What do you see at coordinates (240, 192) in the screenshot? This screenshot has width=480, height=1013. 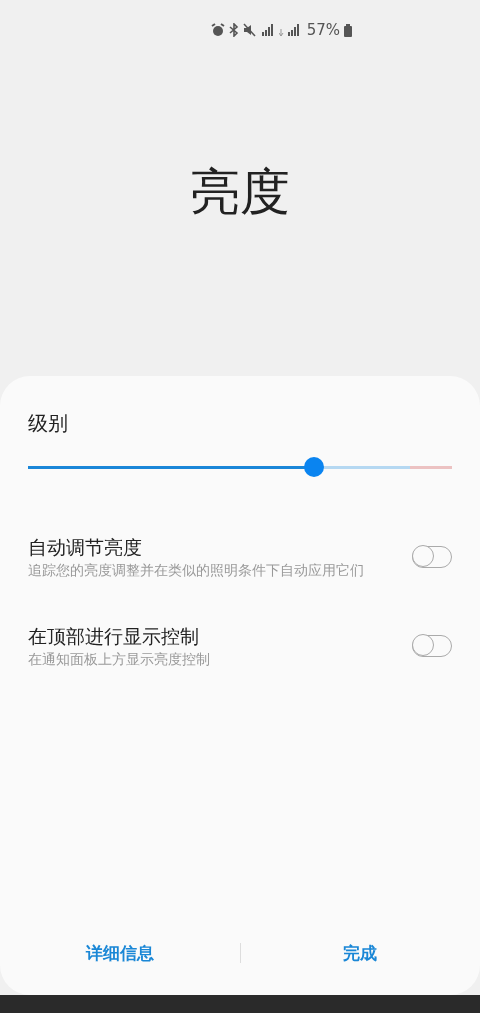 I see `page-title: 亮度` at bounding box center [240, 192].